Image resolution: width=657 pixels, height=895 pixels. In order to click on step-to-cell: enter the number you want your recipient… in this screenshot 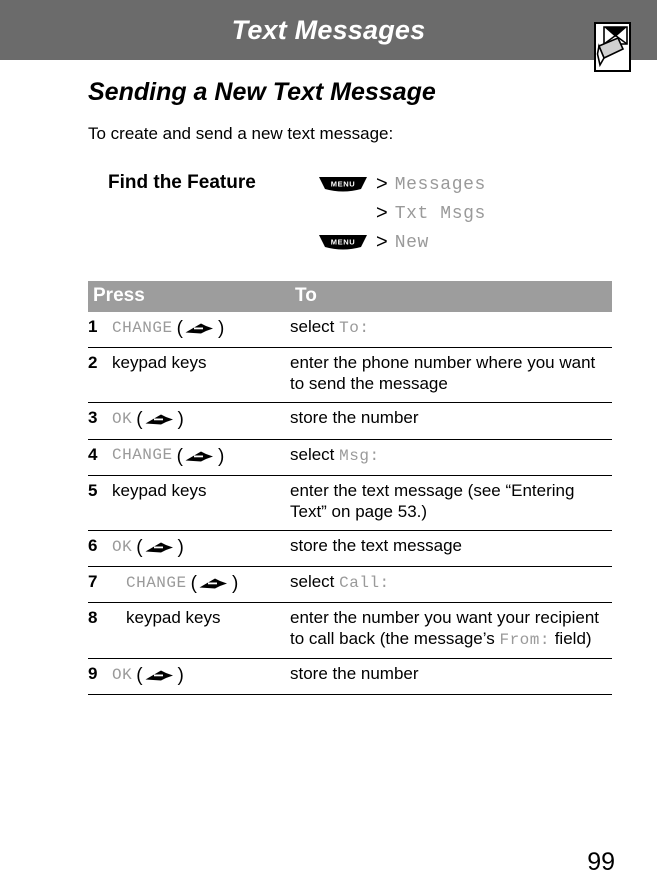, I will do `click(451, 630)`.